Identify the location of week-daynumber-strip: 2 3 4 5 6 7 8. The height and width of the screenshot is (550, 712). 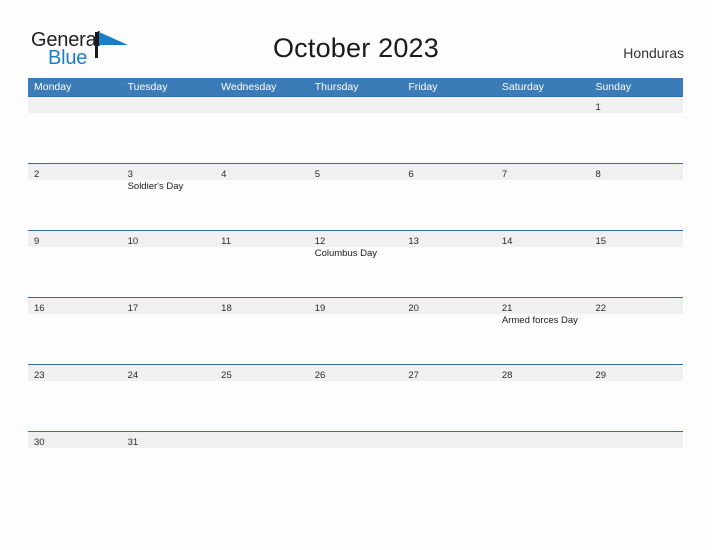
(355, 172).